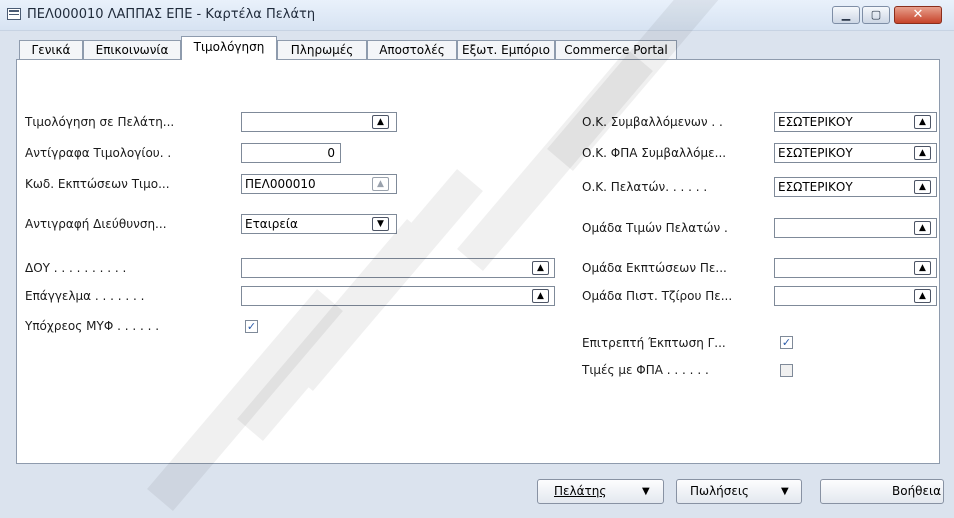 The image size is (954, 518). What do you see at coordinates (171, 14) in the screenshot?
I see `window-title: ΠΕΛ000010 ΛΑΠΠΑΣ ΕΠΕ - Καρτέλα Πελάτη` at bounding box center [171, 14].